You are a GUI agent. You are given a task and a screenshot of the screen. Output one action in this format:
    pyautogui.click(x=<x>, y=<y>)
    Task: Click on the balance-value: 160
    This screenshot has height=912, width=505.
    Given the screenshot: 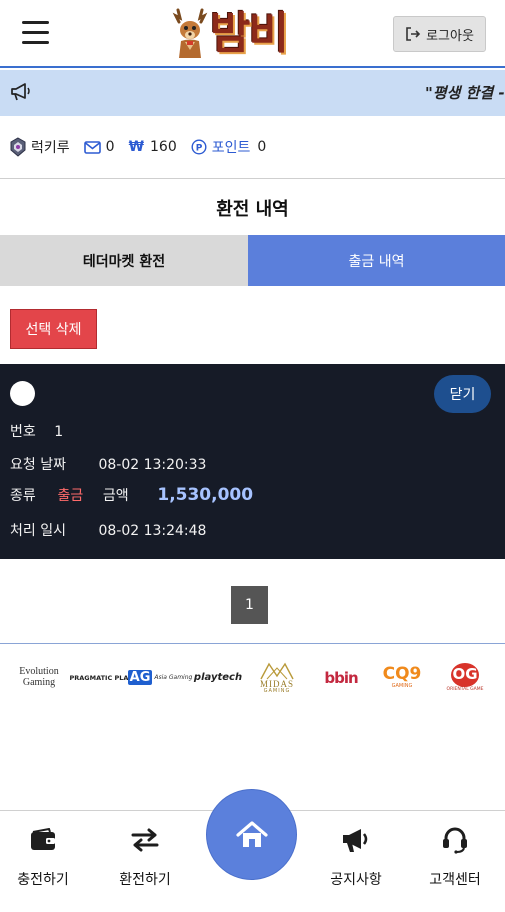 What is the action you would take?
    pyautogui.click(x=163, y=147)
    